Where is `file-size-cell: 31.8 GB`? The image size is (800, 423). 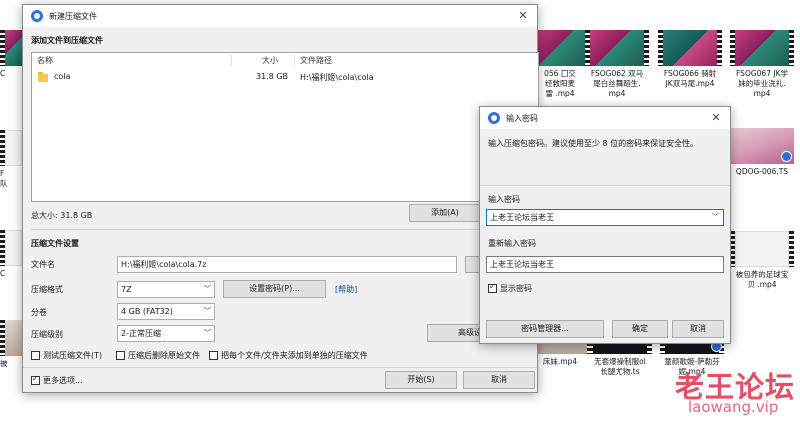
file-size-cell: 31.8 GB is located at coordinates (272, 76).